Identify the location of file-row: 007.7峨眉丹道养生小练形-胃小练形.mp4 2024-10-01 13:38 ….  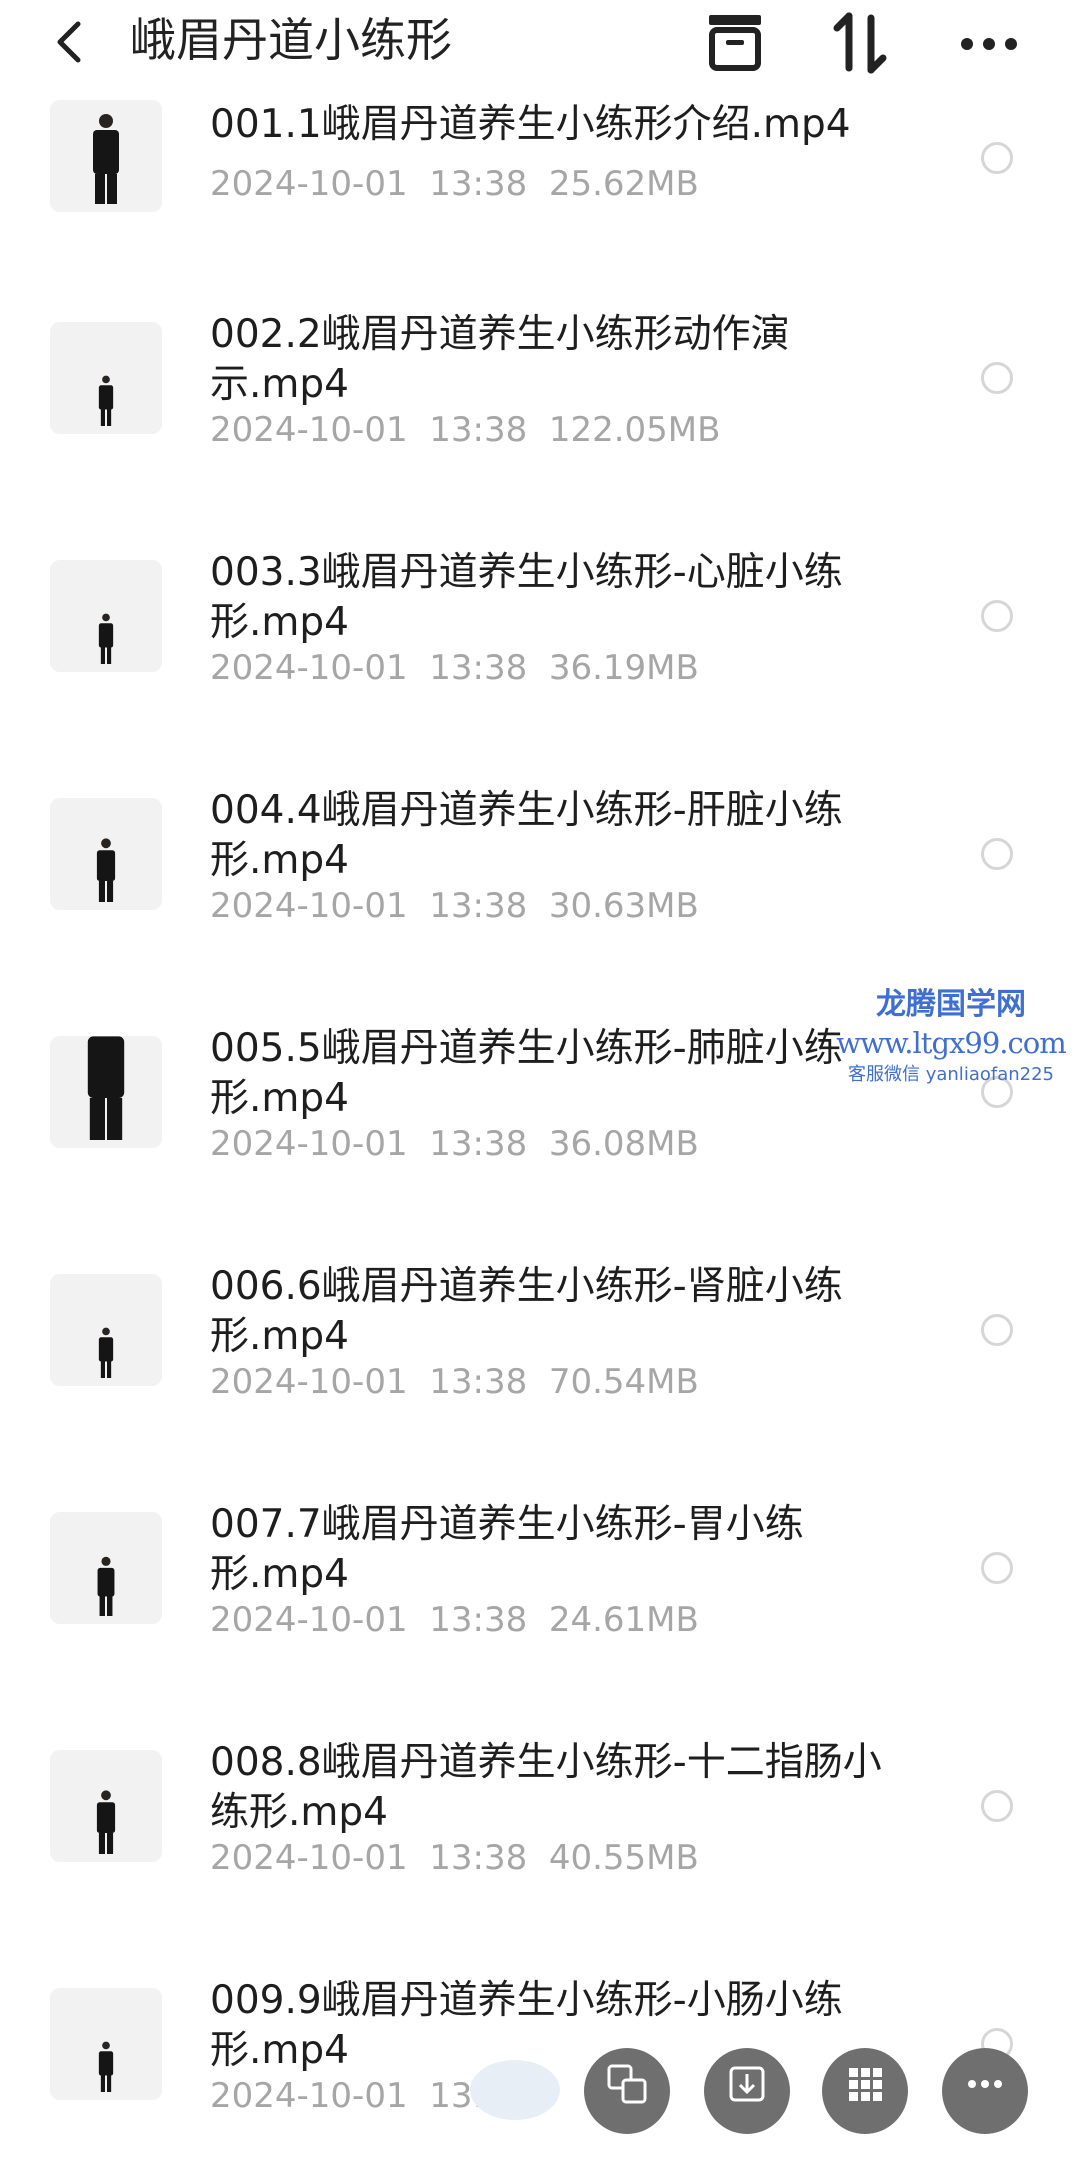
(540, 1589).